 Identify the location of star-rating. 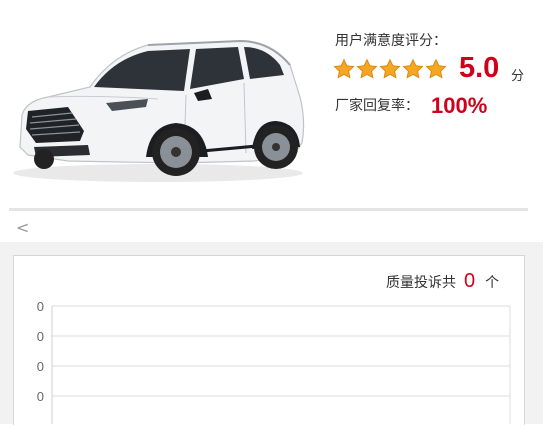
(390, 69).